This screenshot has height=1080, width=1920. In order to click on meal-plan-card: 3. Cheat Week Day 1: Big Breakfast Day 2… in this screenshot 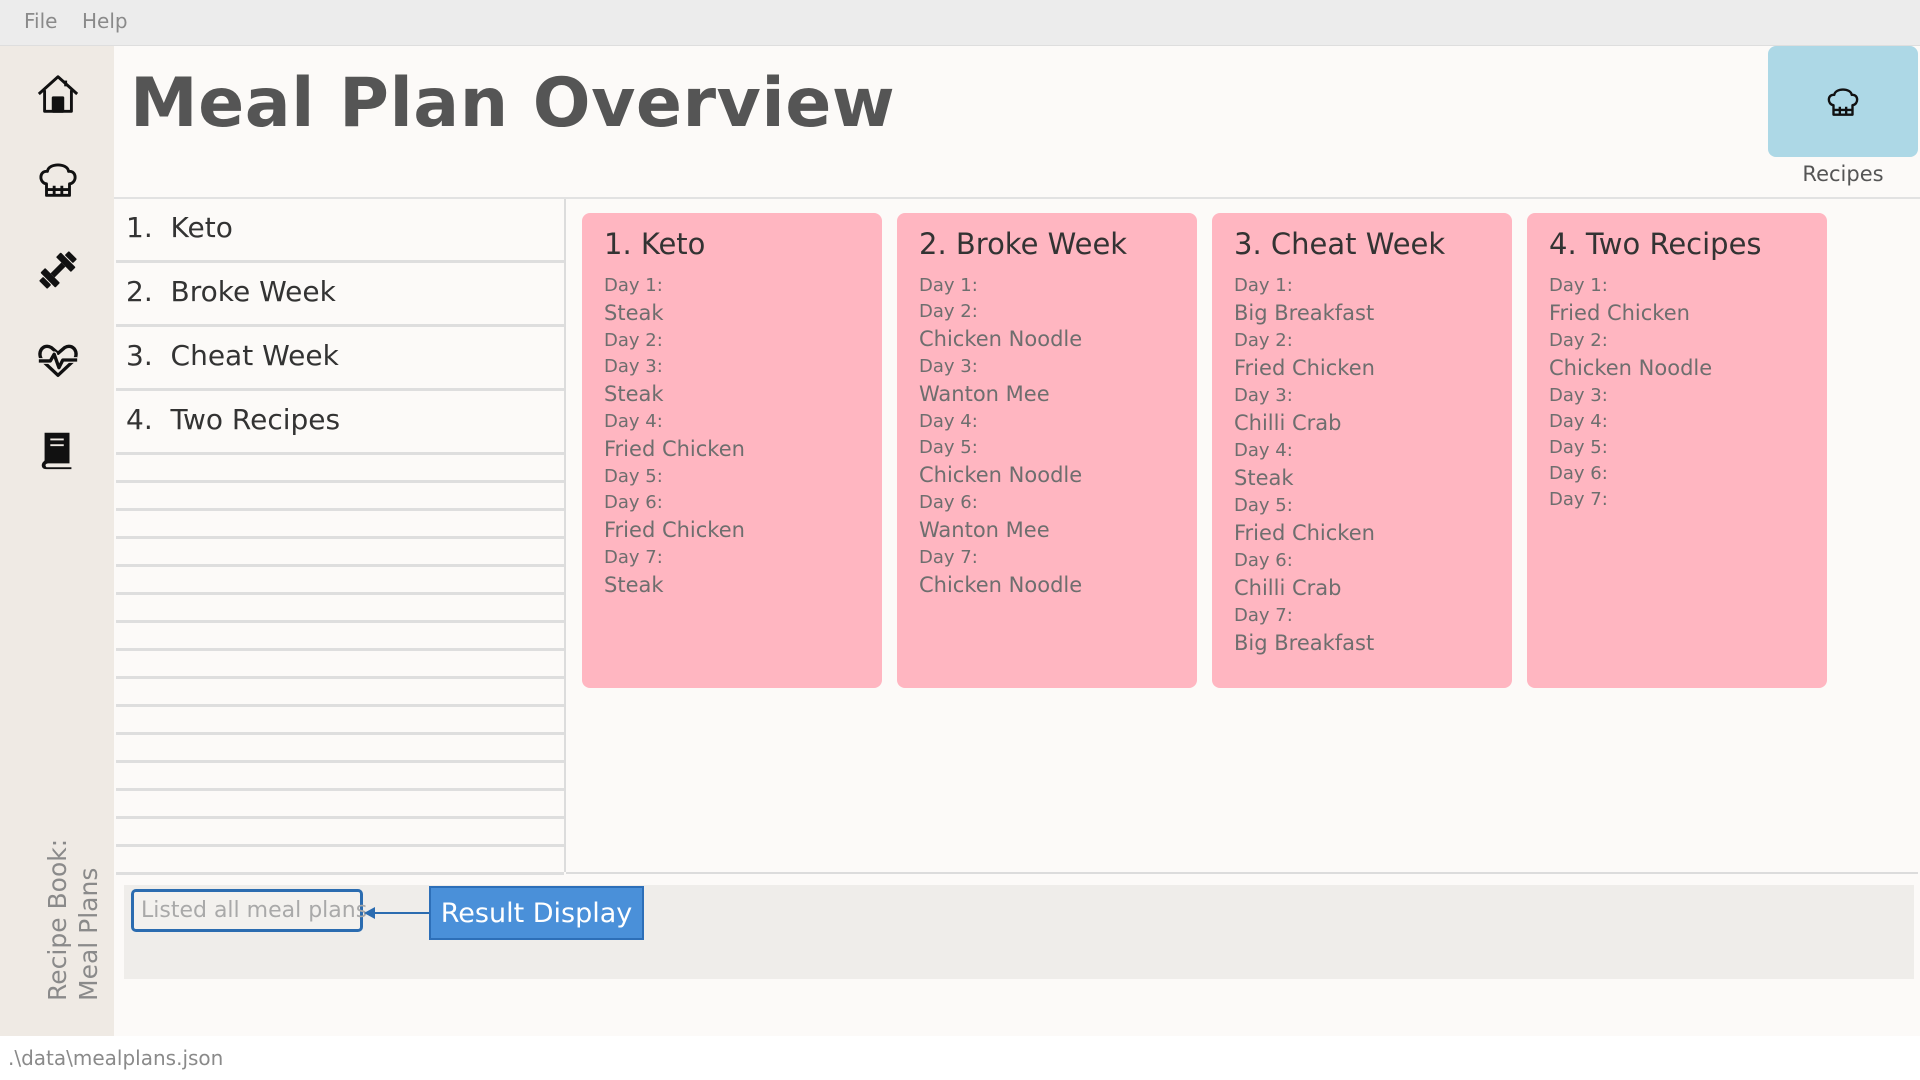, I will do `click(1362, 450)`.